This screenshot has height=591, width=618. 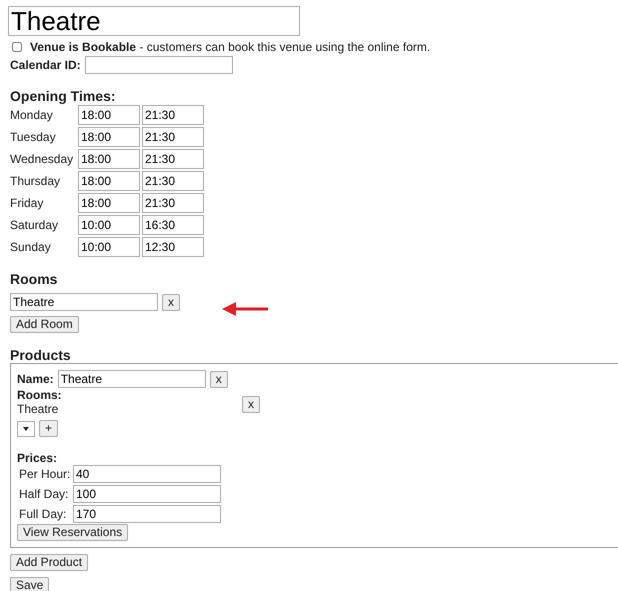 What do you see at coordinates (17, 47) in the screenshot?
I see `bookable-checkbox` at bounding box center [17, 47].